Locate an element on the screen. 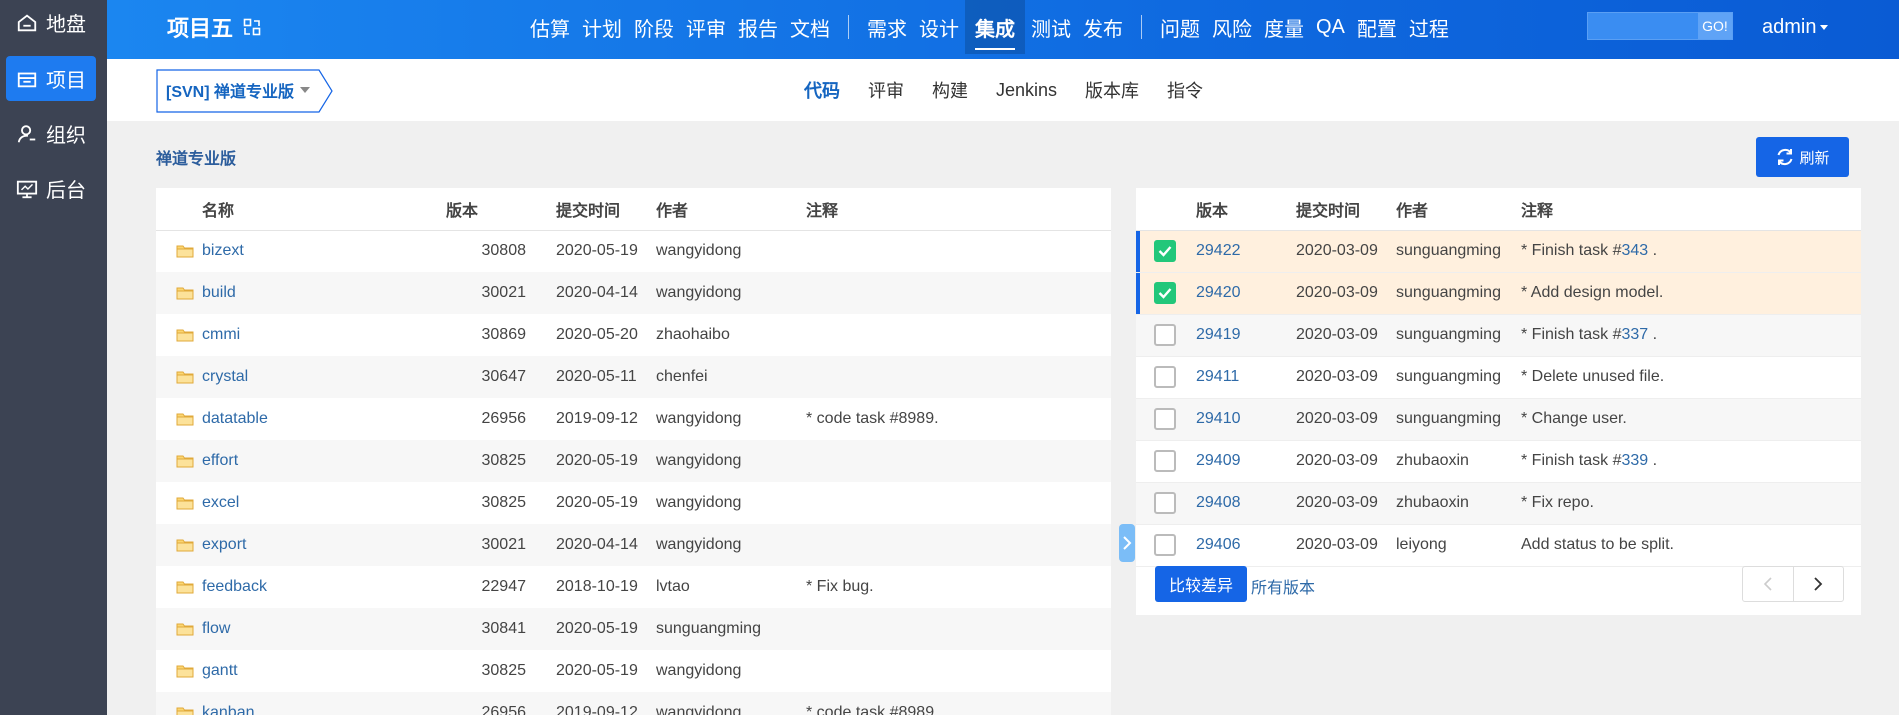 This screenshot has height=715, width=1899. nav-plan: 计划 is located at coordinates (602, 27).